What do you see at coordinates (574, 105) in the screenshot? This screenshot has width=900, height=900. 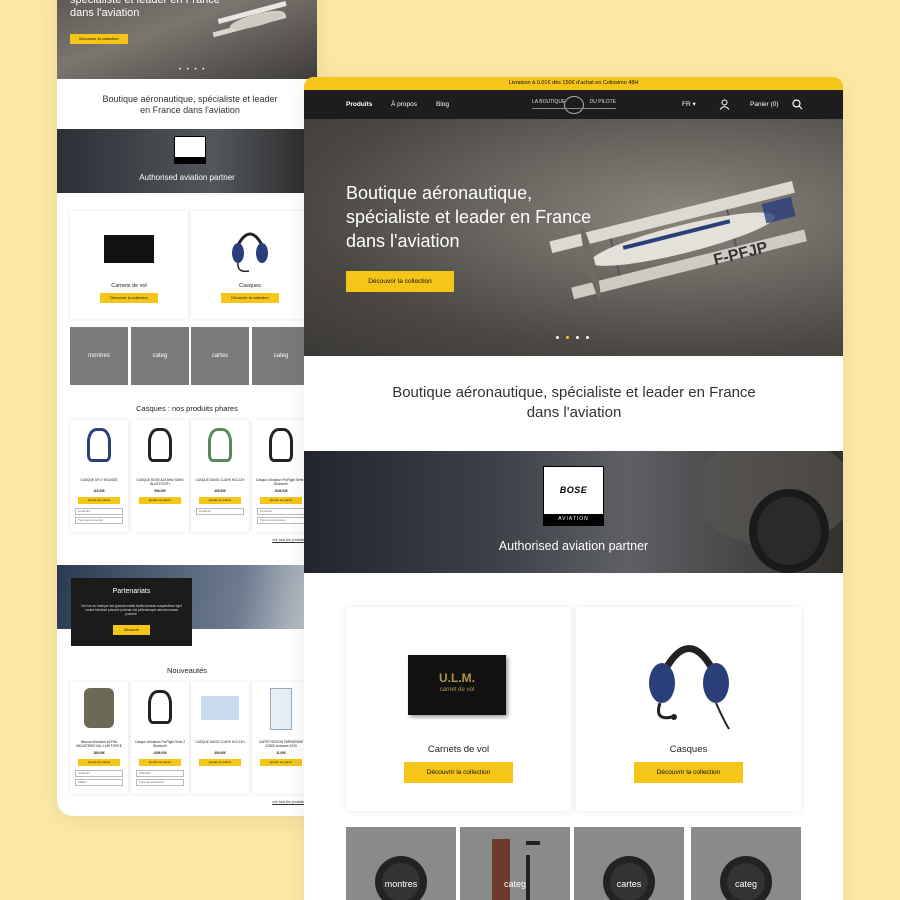 I see `site-logo: LA BOUTIQUE DU PILOTE` at bounding box center [574, 105].